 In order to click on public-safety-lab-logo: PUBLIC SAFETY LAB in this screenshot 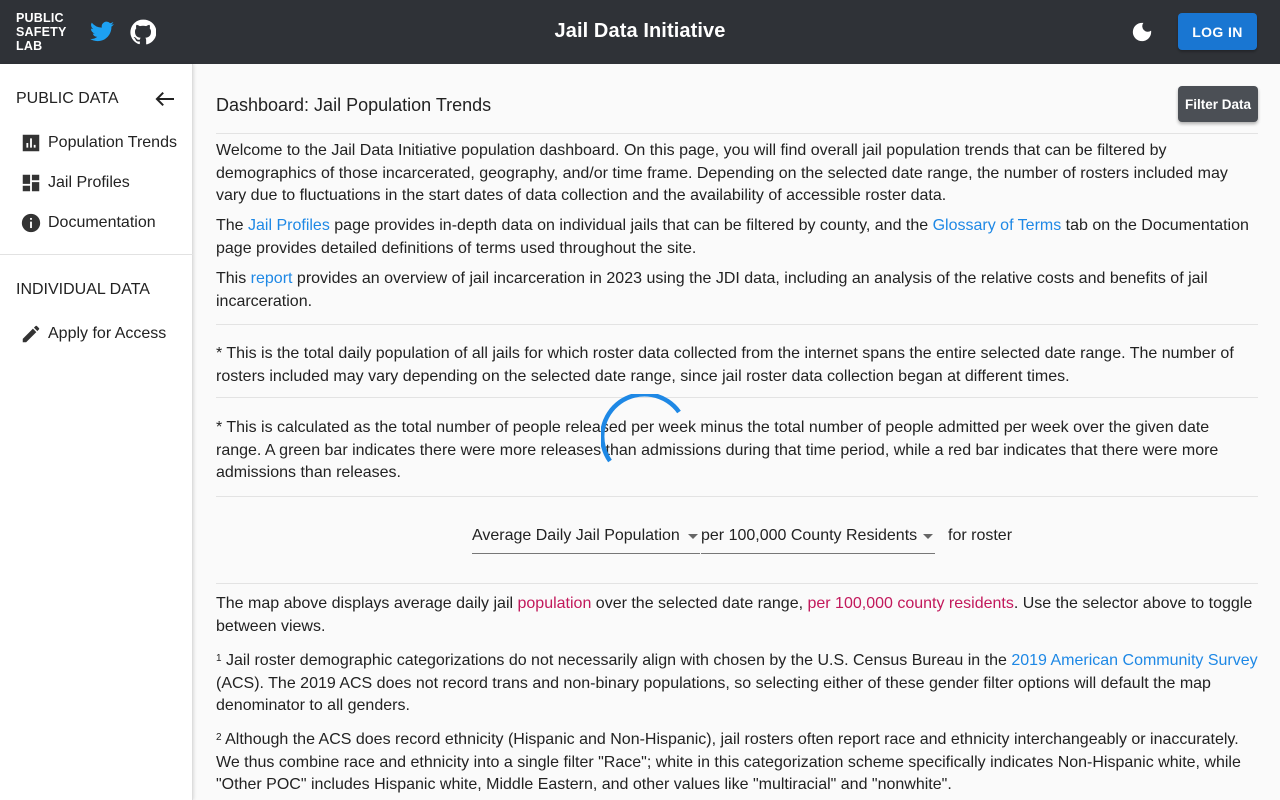, I will do `click(41, 32)`.